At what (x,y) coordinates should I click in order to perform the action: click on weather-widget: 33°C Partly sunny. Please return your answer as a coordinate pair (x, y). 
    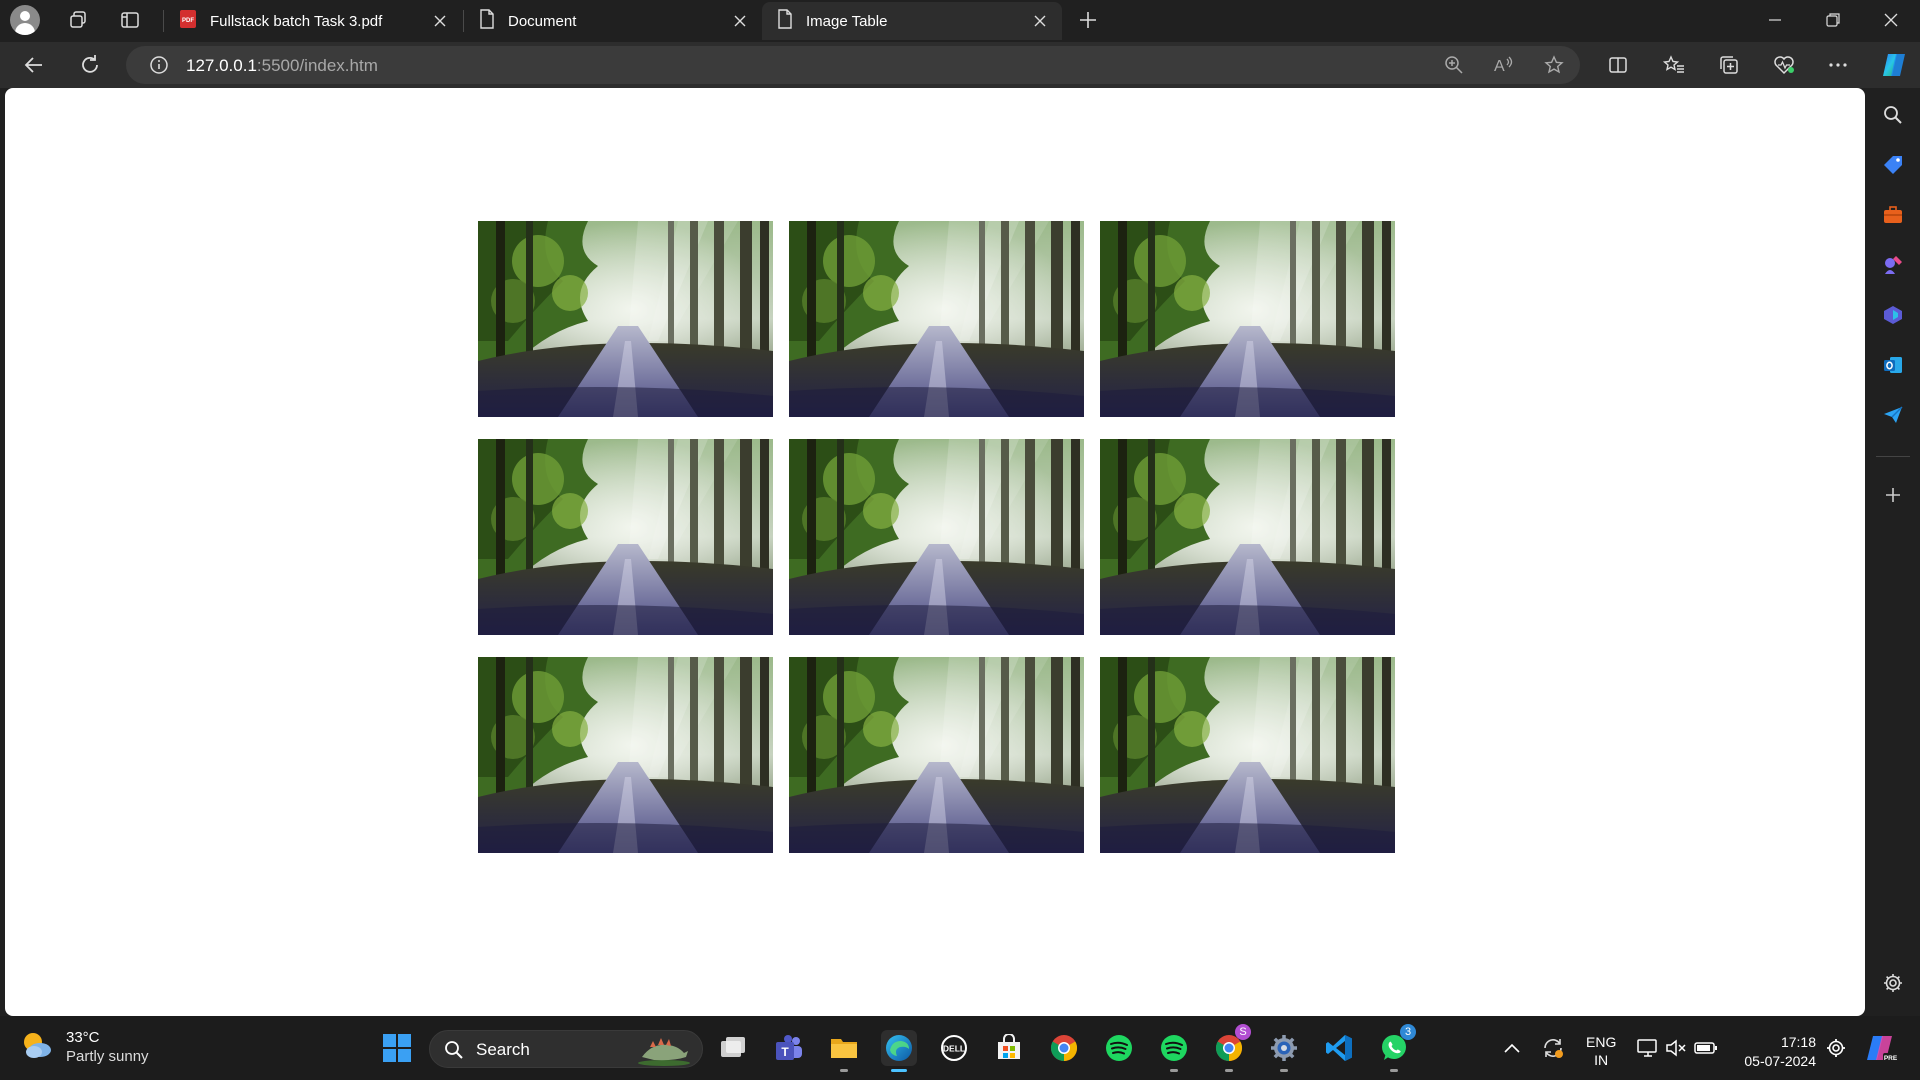
    Looking at the image, I should click on (84, 1047).